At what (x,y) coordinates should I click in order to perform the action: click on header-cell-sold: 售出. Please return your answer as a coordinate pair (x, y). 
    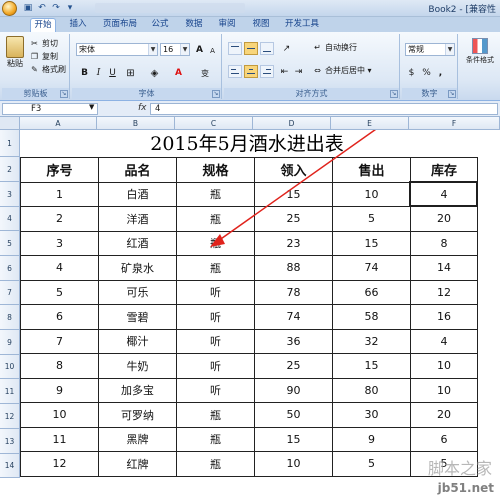
    Looking at the image, I should click on (371, 170).